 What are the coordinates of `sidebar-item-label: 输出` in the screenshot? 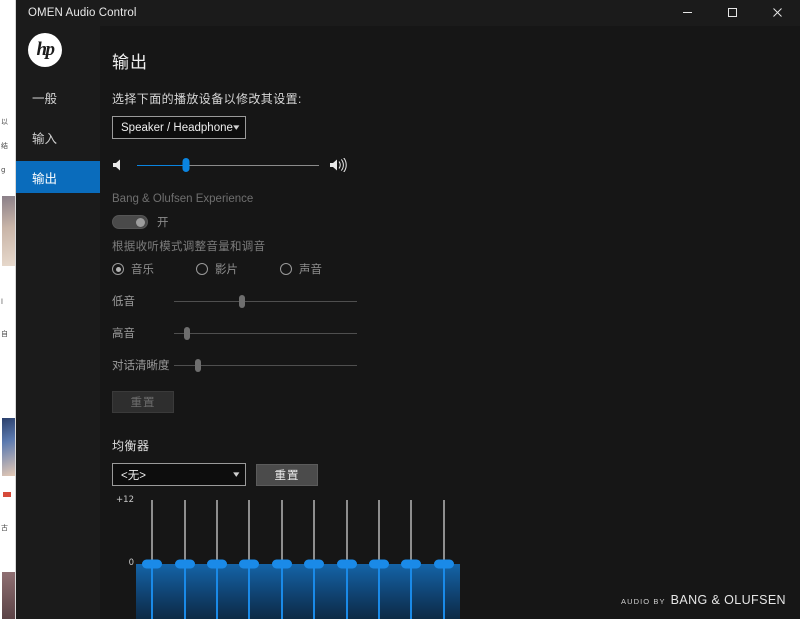 It's located at (45, 178).